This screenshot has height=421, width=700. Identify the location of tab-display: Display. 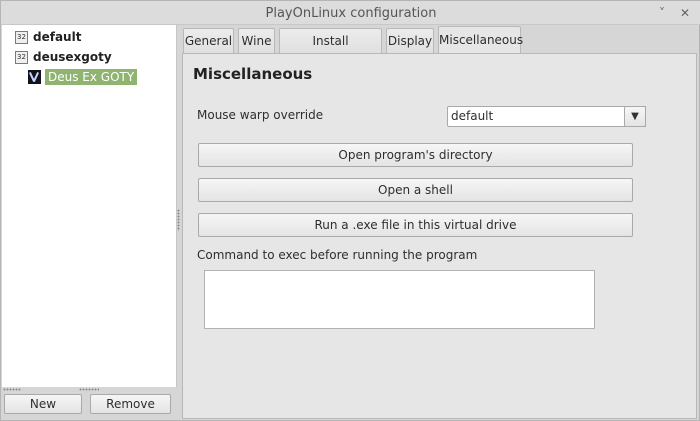
(410, 40).